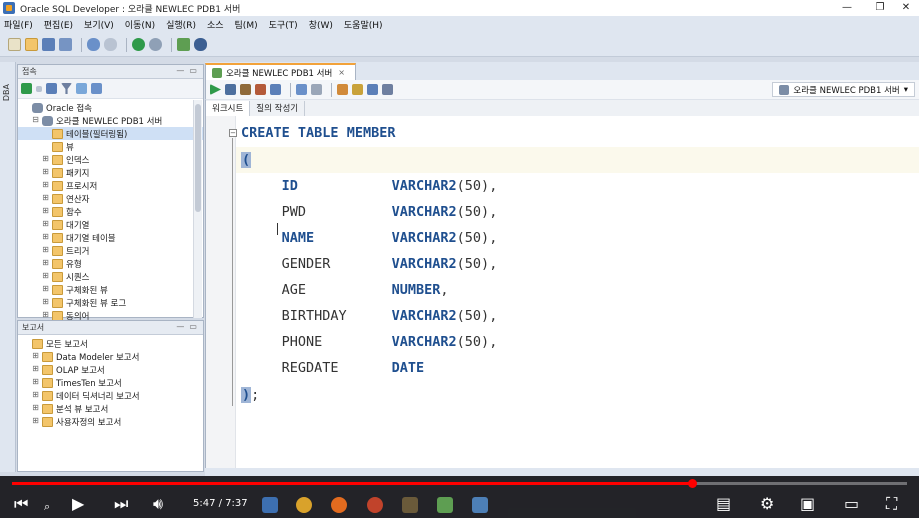 The image size is (919, 518). What do you see at coordinates (230, 89) in the screenshot?
I see `run-script-icon` at bounding box center [230, 89].